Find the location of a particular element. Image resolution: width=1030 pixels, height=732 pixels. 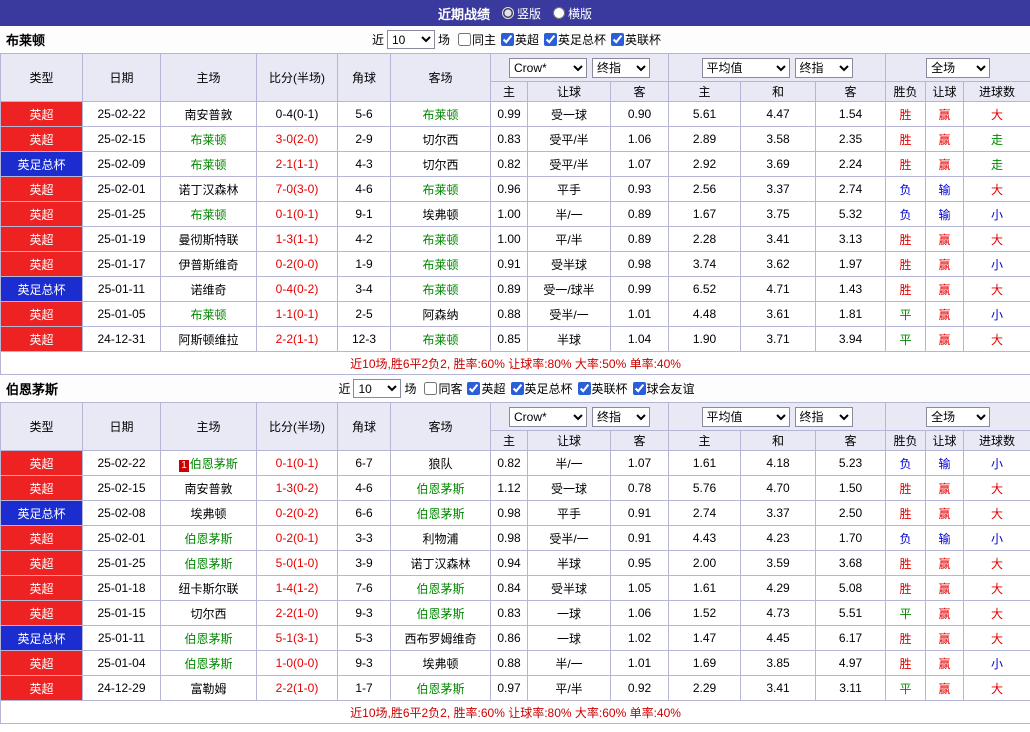

vertical-radio is located at coordinates (507, 13).